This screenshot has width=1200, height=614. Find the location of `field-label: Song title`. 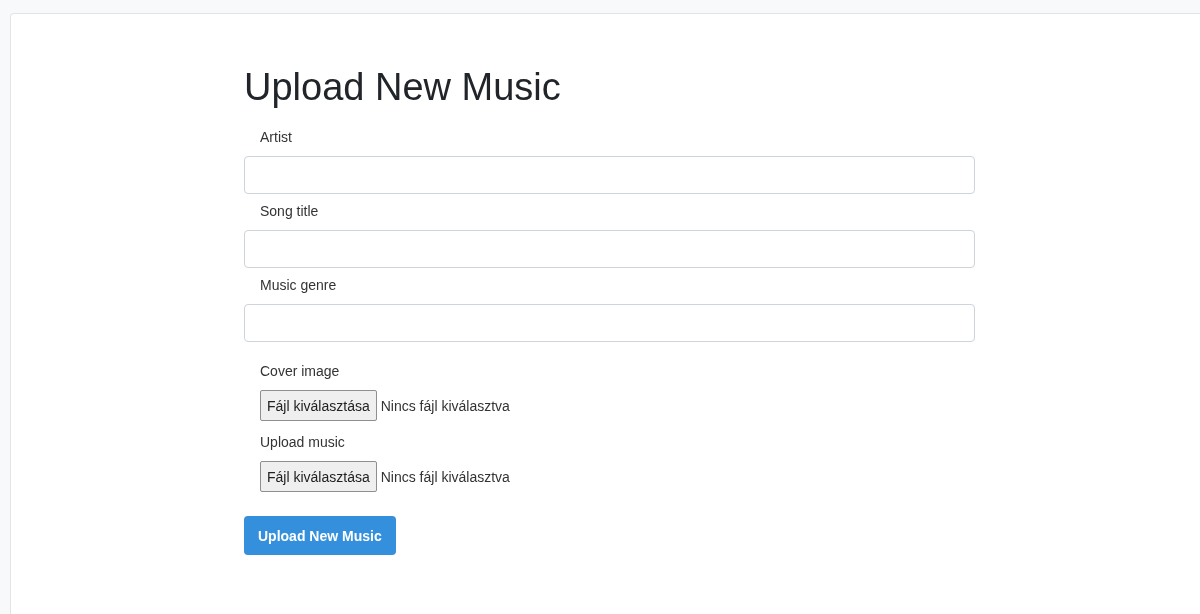

field-label: Song title is located at coordinates (290, 211).